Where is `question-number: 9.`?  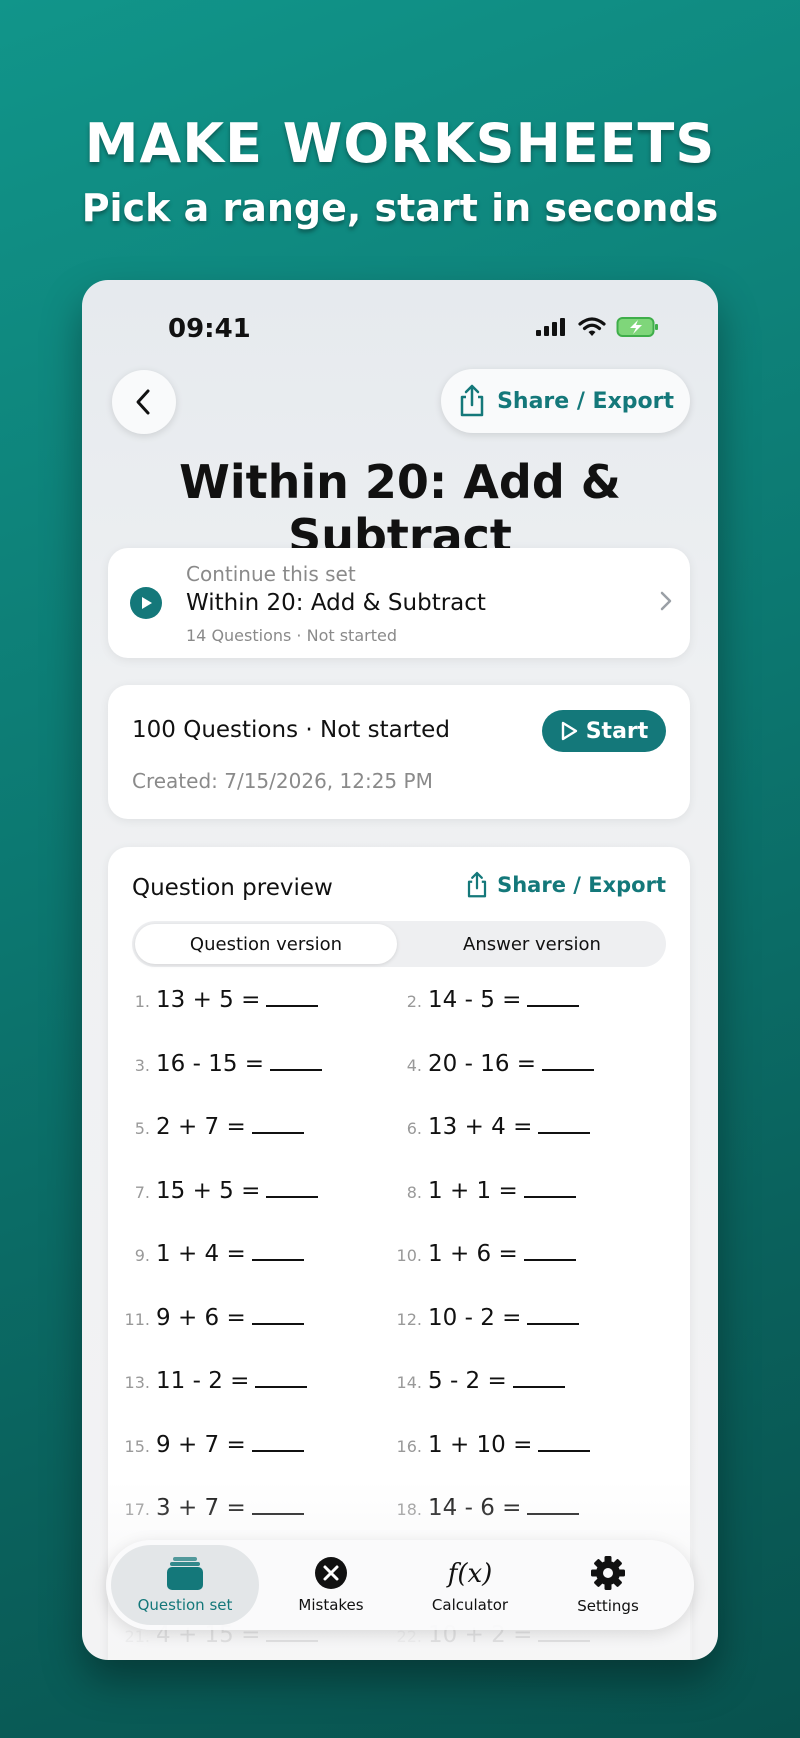
question-number: 9. is located at coordinates (142, 1255).